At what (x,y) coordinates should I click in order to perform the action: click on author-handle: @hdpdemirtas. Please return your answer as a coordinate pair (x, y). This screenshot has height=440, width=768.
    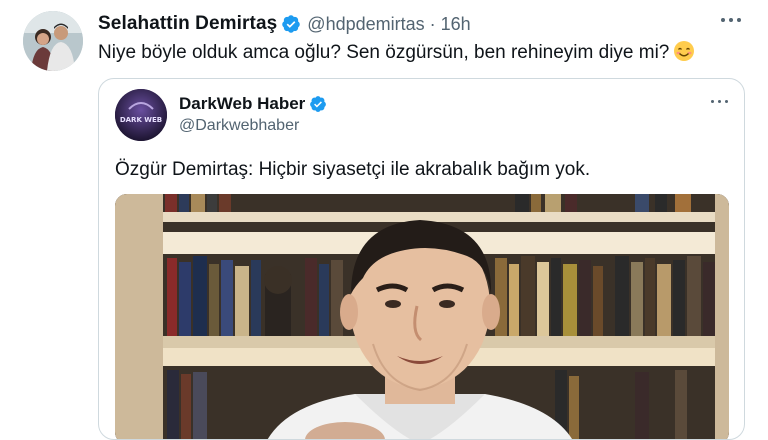
    Looking at the image, I should click on (365, 24).